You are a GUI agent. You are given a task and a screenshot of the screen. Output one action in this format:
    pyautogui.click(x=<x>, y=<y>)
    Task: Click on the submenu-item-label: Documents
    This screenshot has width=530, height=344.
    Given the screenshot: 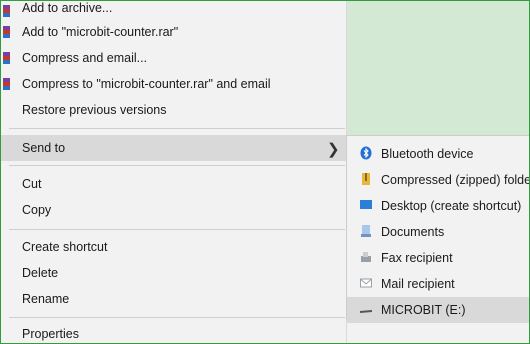 What is the action you would take?
    pyautogui.click(x=413, y=232)
    